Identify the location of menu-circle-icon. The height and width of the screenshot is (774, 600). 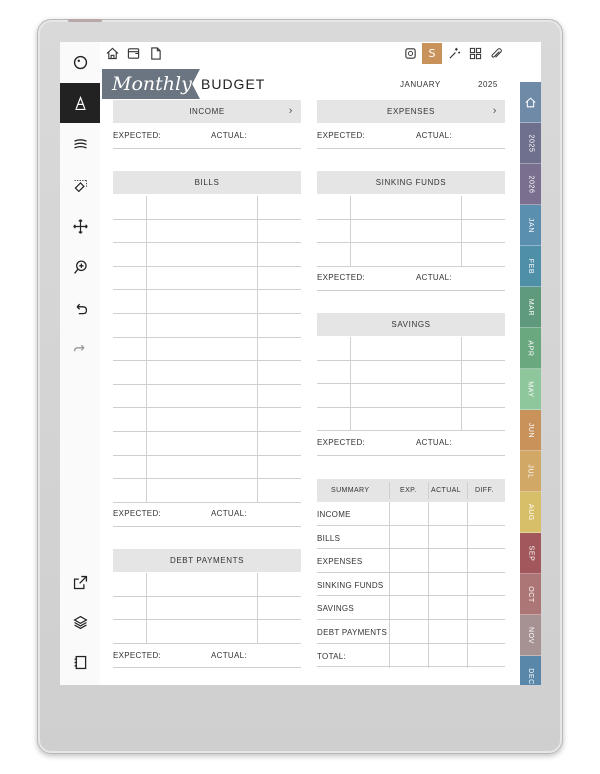
(80, 62).